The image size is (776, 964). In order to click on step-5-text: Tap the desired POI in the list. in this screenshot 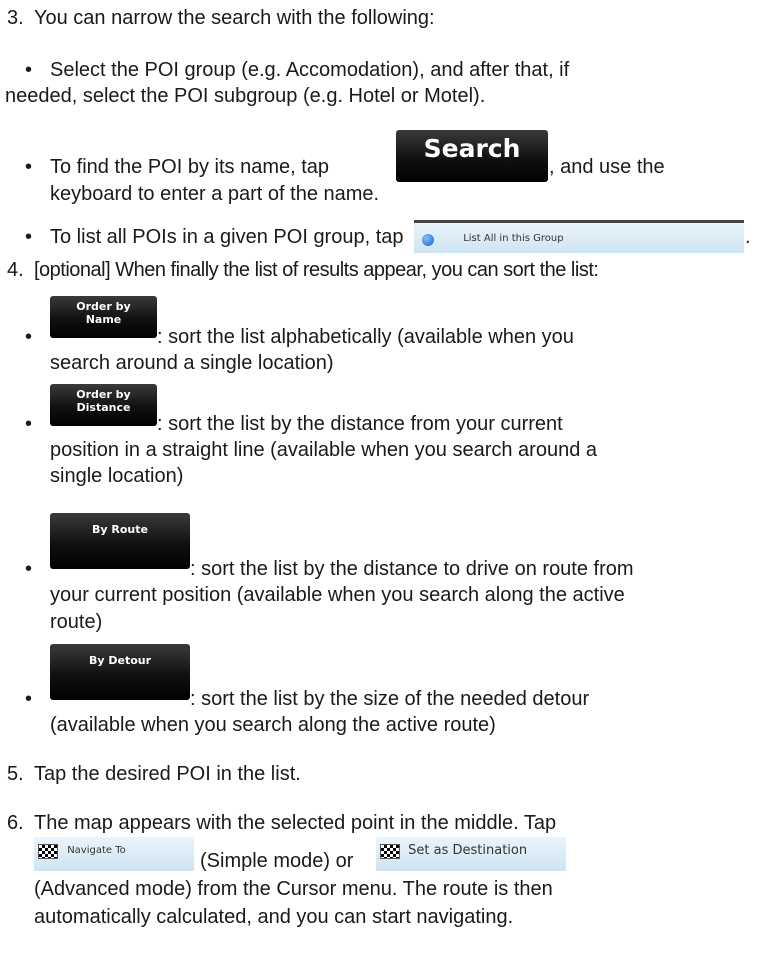, I will do `click(167, 774)`.